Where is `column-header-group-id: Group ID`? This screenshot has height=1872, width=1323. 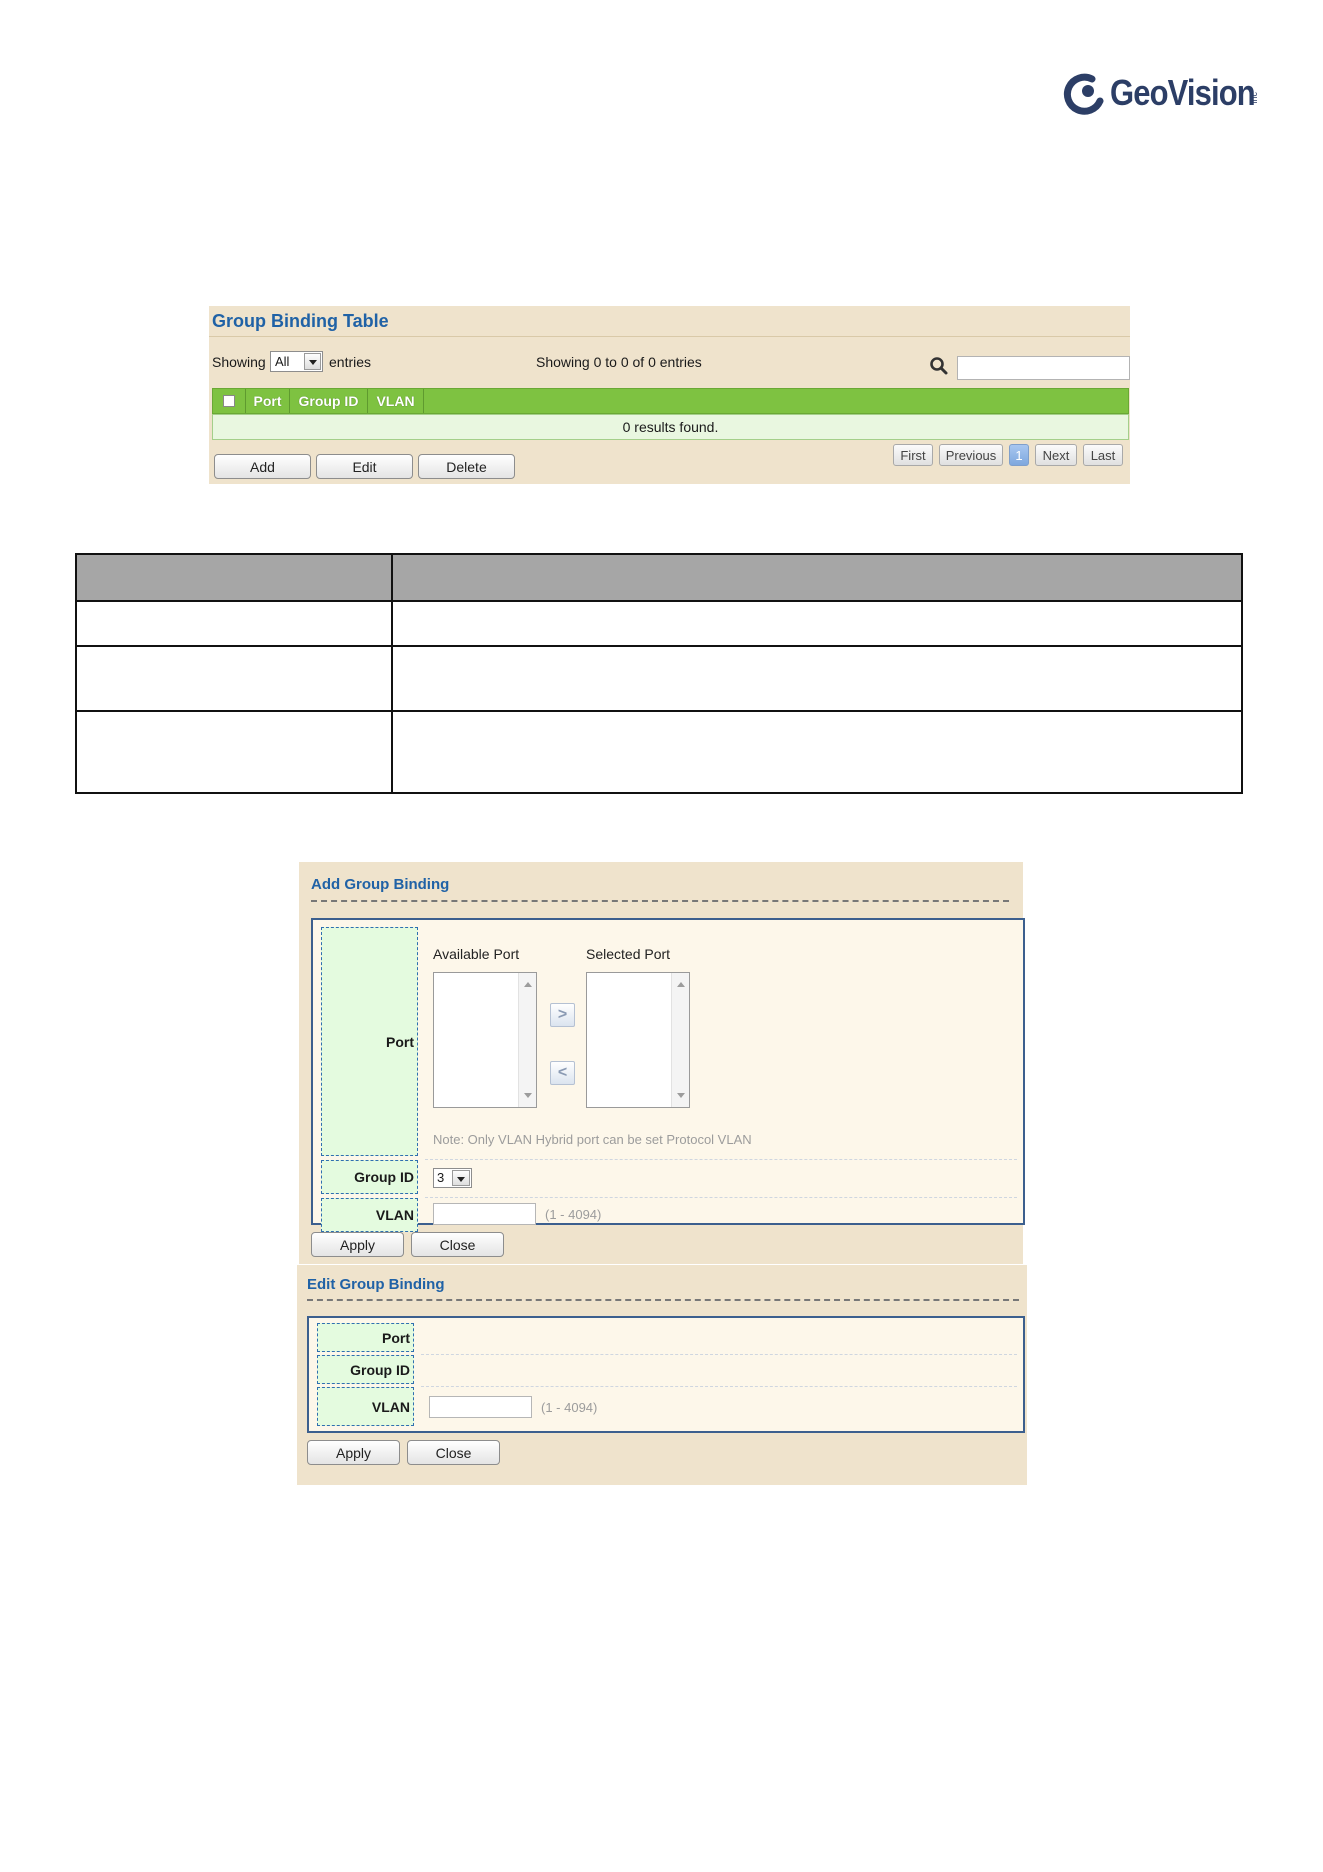 column-header-group-id: Group ID is located at coordinates (329, 401).